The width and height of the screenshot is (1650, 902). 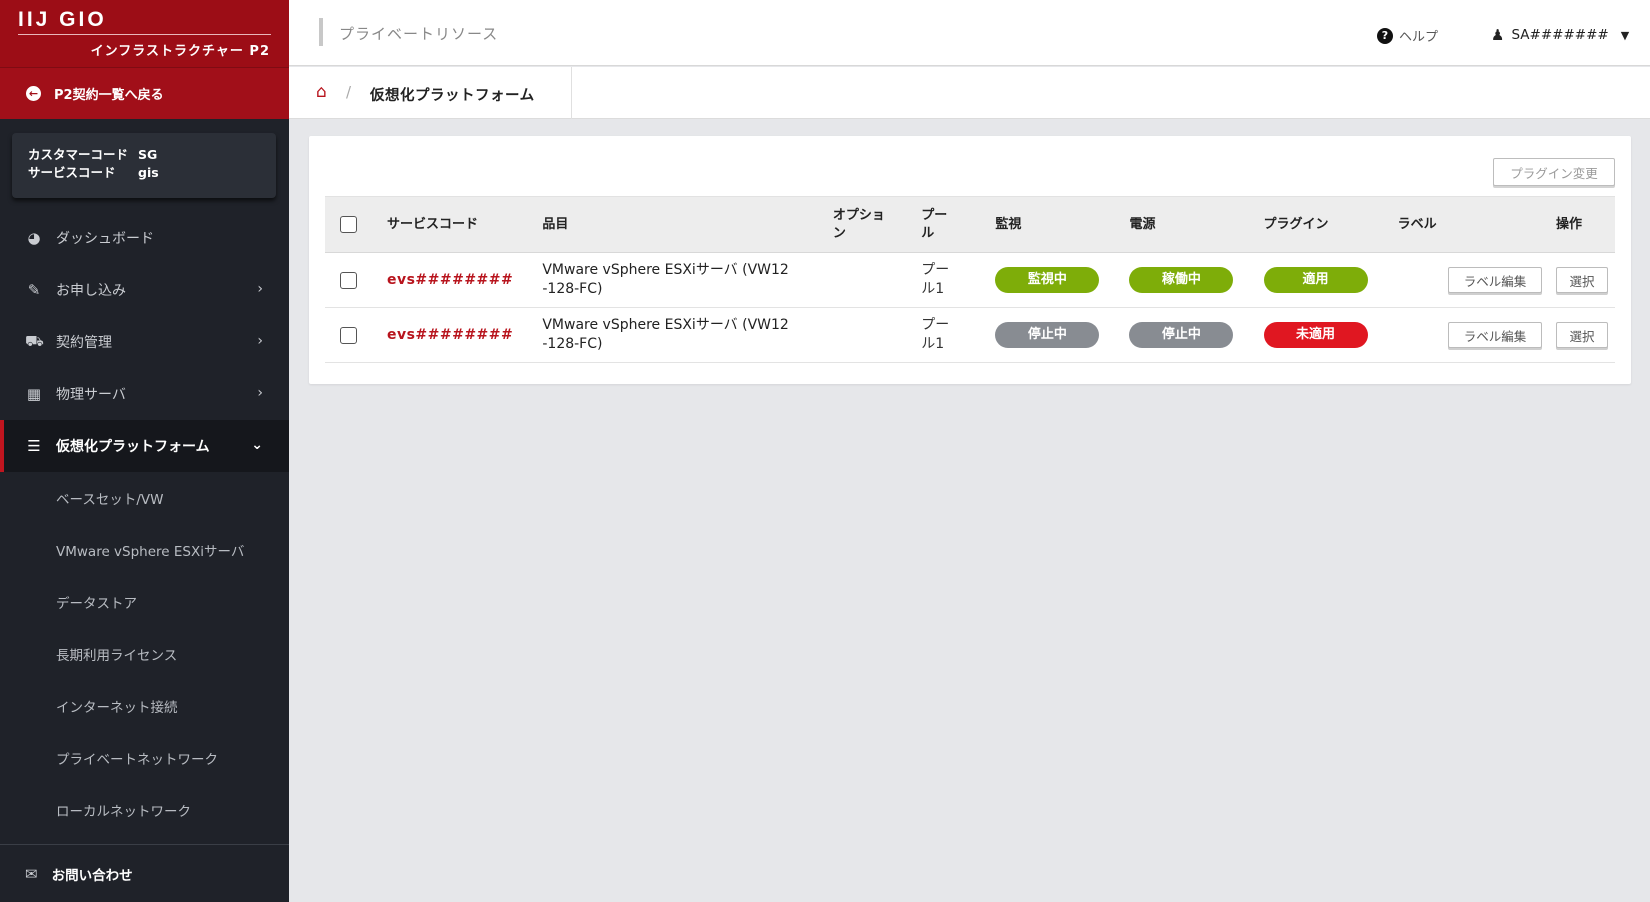 What do you see at coordinates (1062, 280) in the screenshot?
I see `monitor-cell: 監視中` at bounding box center [1062, 280].